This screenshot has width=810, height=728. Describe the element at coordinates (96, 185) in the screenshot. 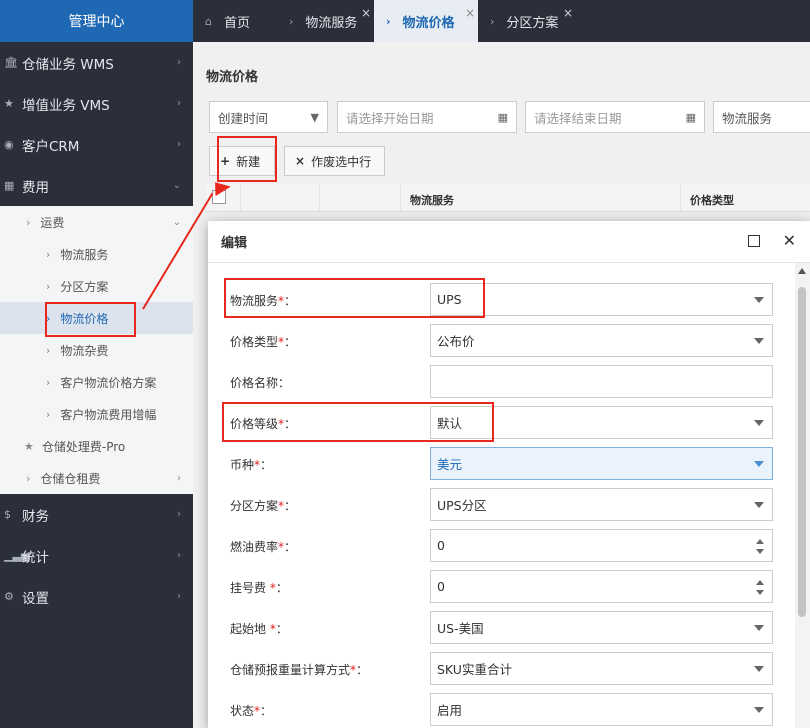

I see `sidebar-item-fees: ▦ 费用 ⌄` at that location.